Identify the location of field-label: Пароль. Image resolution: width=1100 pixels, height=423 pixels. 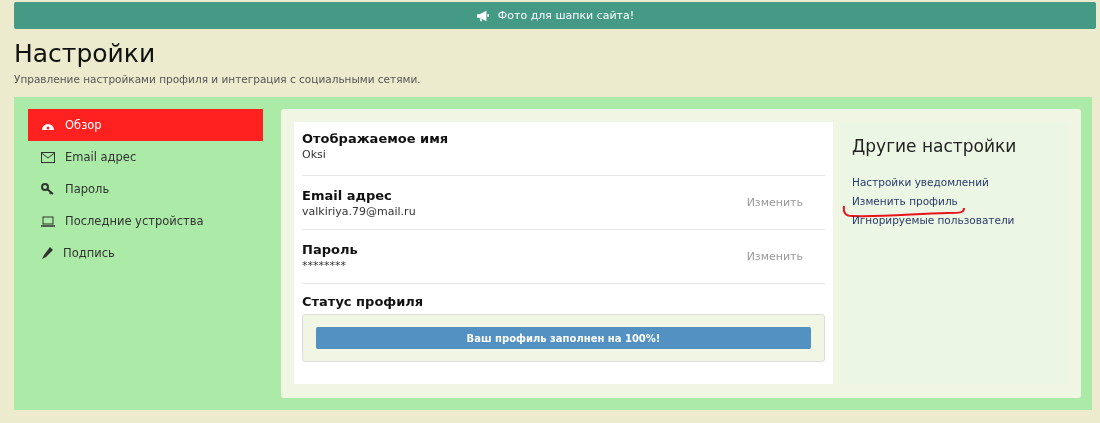
(330, 249).